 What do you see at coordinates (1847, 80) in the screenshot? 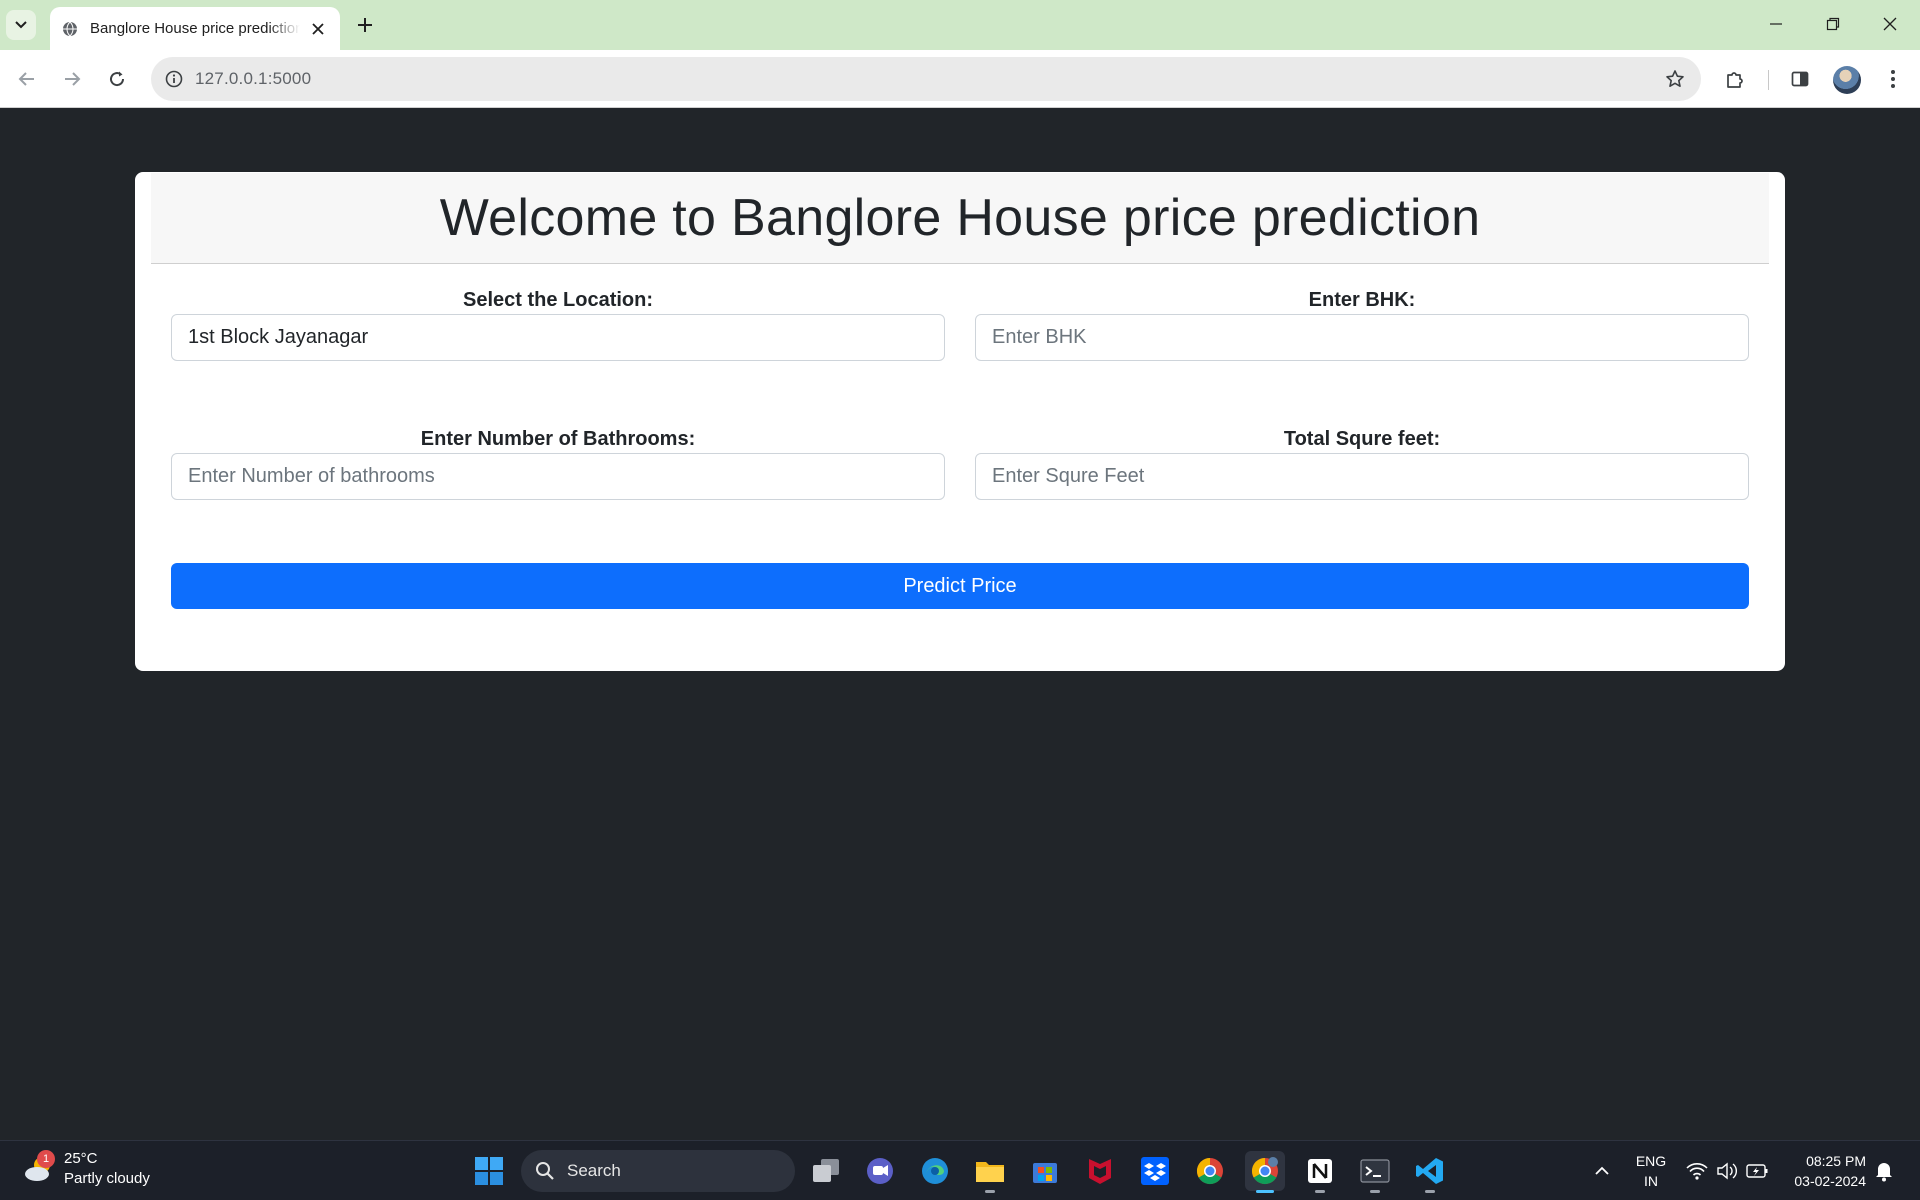
I see `profile-avatar` at bounding box center [1847, 80].